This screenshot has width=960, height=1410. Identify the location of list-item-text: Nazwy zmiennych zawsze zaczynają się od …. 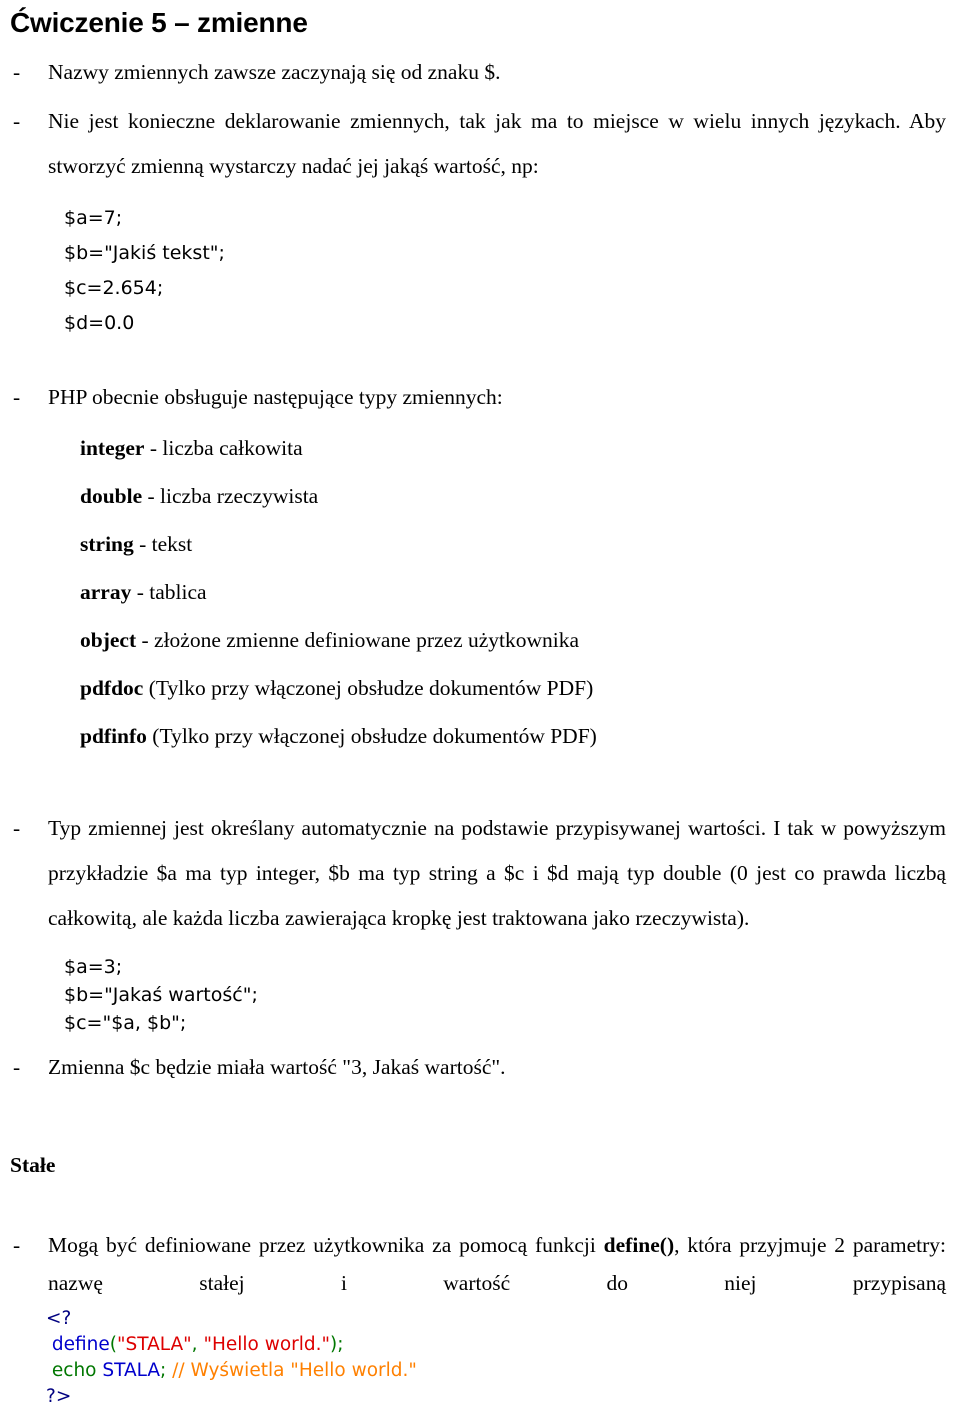
(274, 72).